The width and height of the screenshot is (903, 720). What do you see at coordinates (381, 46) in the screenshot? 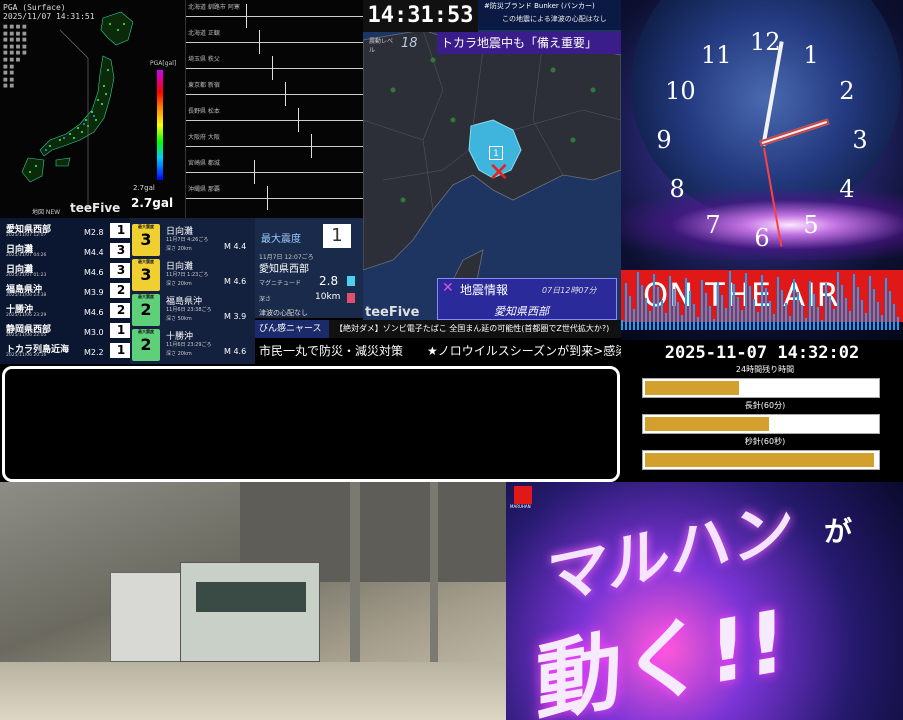
I see `level-label: 震動レベル` at bounding box center [381, 46].